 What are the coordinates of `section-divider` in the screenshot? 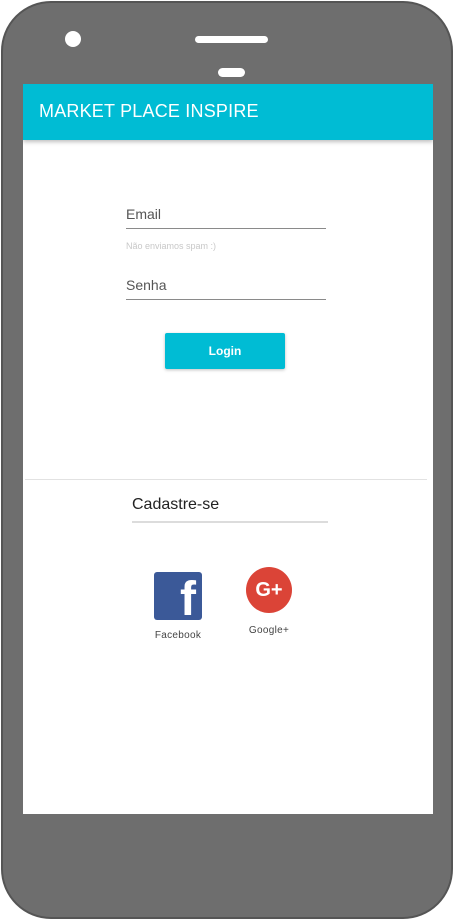 It's located at (226, 479).